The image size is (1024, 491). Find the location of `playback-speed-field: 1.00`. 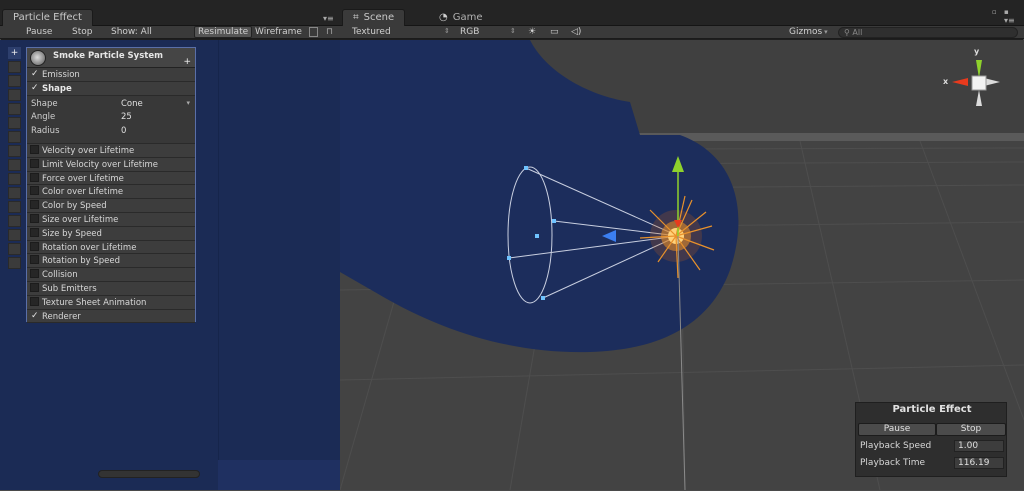

playback-speed-field: 1.00 is located at coordinates (979, 446).